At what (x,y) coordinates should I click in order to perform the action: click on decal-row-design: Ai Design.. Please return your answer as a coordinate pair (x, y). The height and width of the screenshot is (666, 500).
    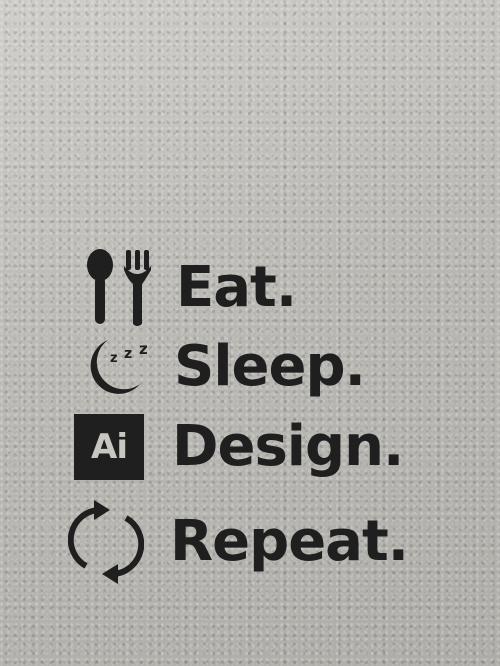
    Looking at the image, I should click on (239, 447).